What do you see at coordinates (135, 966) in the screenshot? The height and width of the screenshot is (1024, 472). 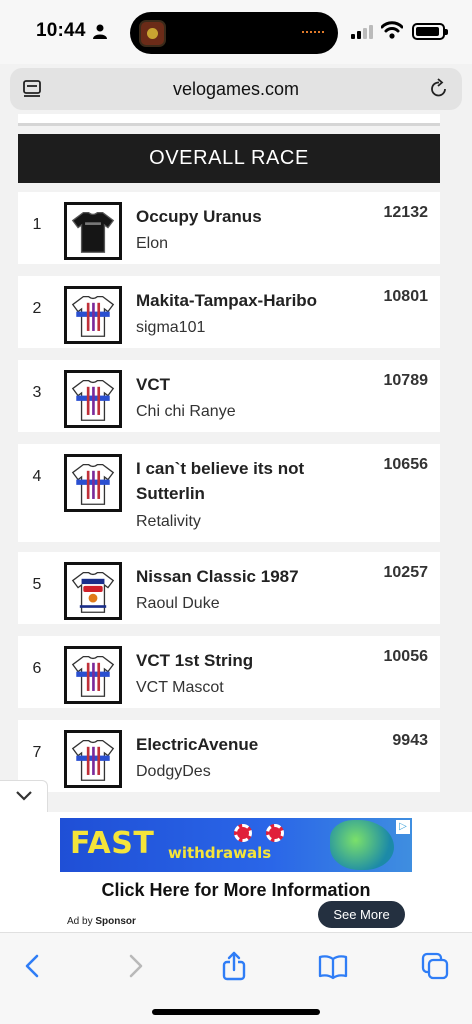 I see `forward-icon` at bounding box center [135, 966].